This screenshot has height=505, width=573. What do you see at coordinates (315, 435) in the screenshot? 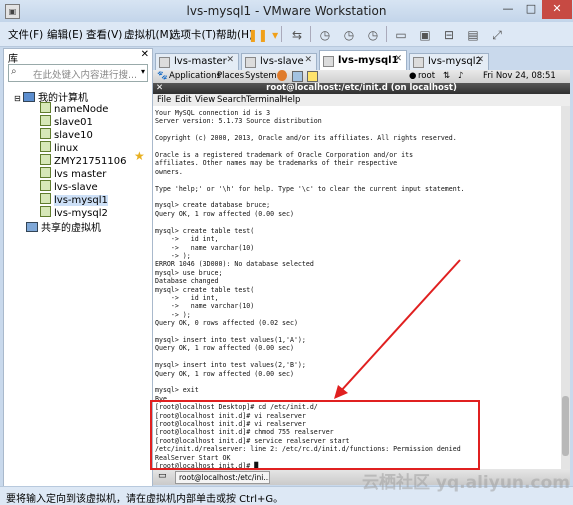
I see `highlight-box` at bounding box center [315, 435].